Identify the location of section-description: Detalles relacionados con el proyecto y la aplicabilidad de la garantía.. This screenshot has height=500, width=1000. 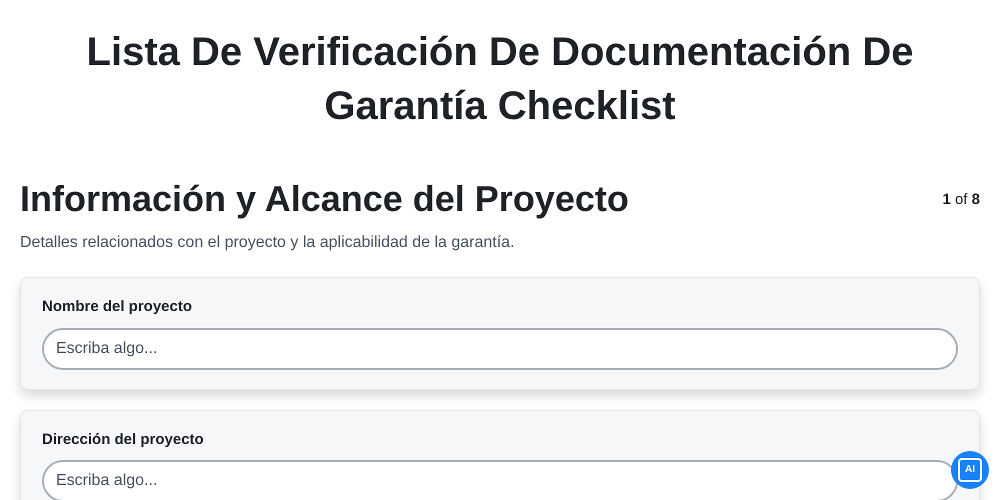
(268, 243).